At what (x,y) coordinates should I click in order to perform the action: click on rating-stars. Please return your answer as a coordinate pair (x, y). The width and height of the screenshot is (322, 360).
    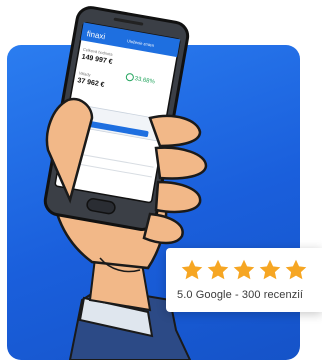
    Looking at the image, I should click on (244, 270).